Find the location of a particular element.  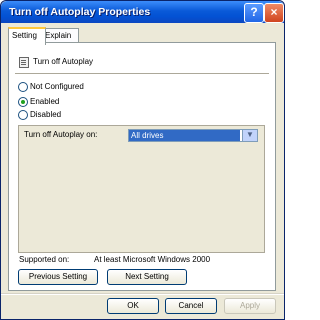

help-icon: ? is located at coordinates (254, 12).